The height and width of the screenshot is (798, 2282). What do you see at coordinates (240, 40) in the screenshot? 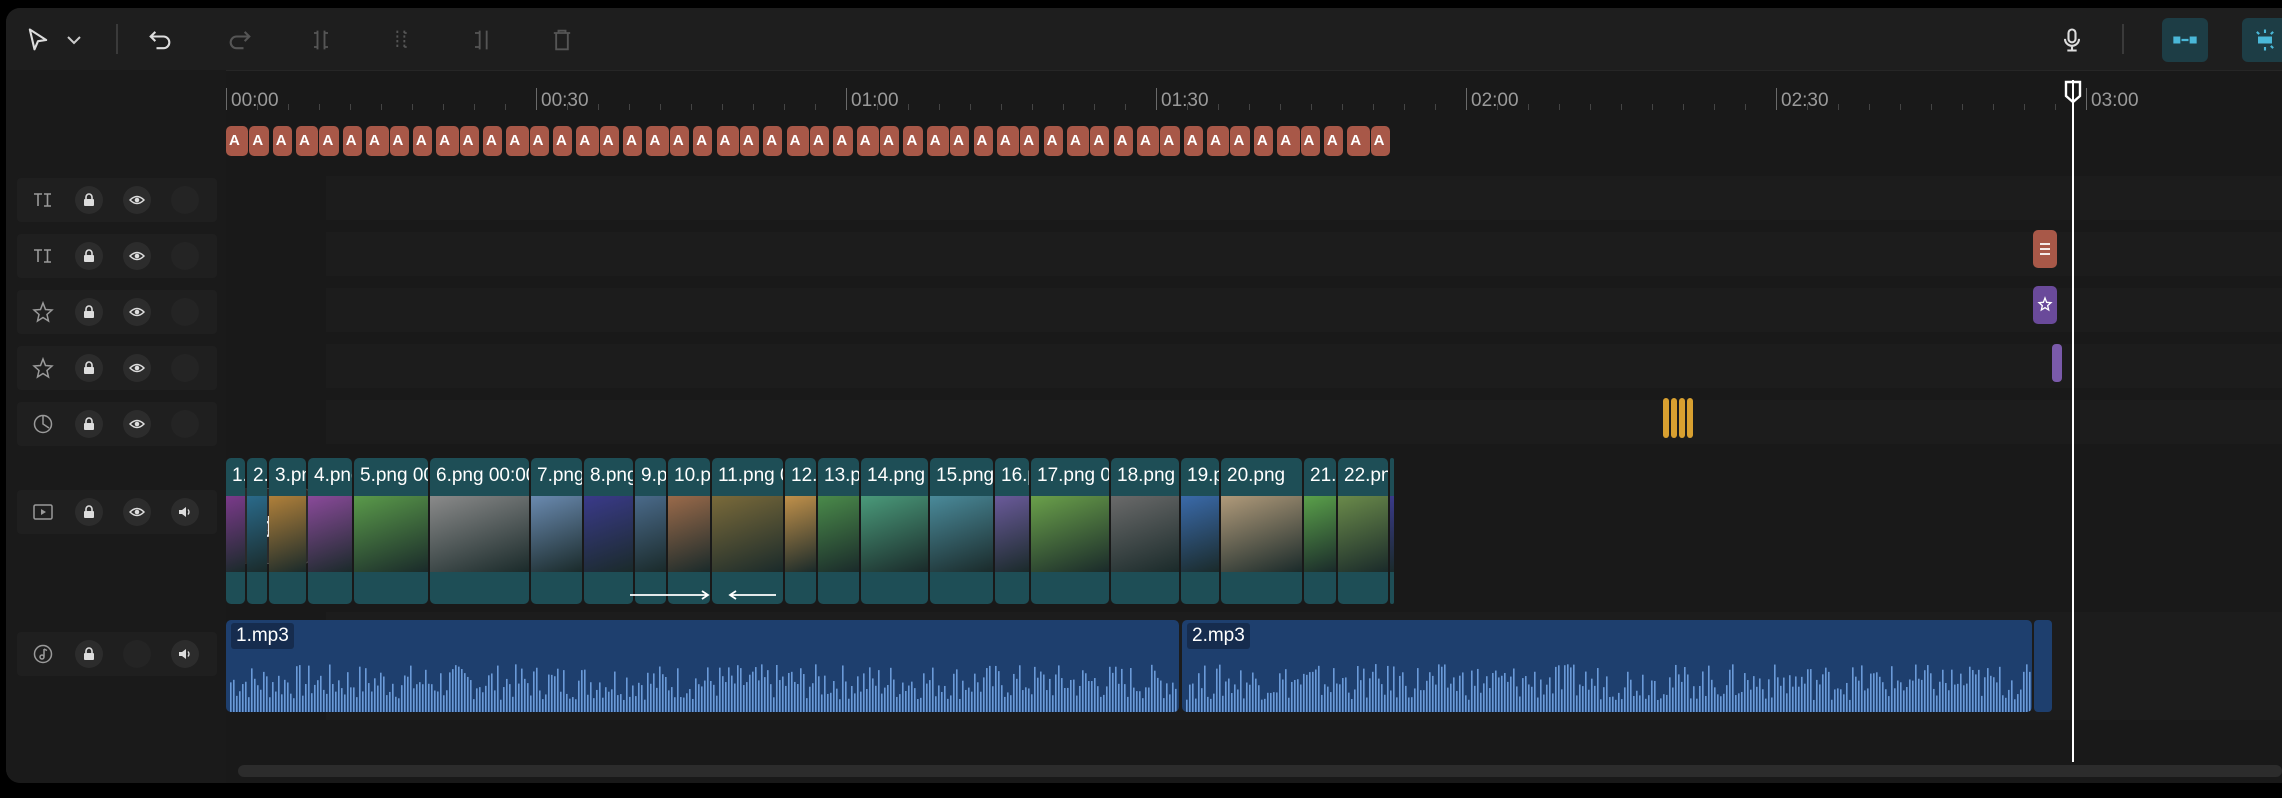
I see `redo-icon` at bounding box center [240, 40].